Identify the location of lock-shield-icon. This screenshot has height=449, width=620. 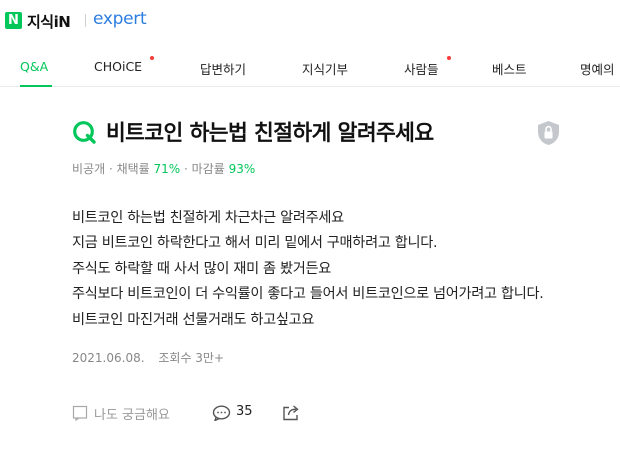
(548, 133).